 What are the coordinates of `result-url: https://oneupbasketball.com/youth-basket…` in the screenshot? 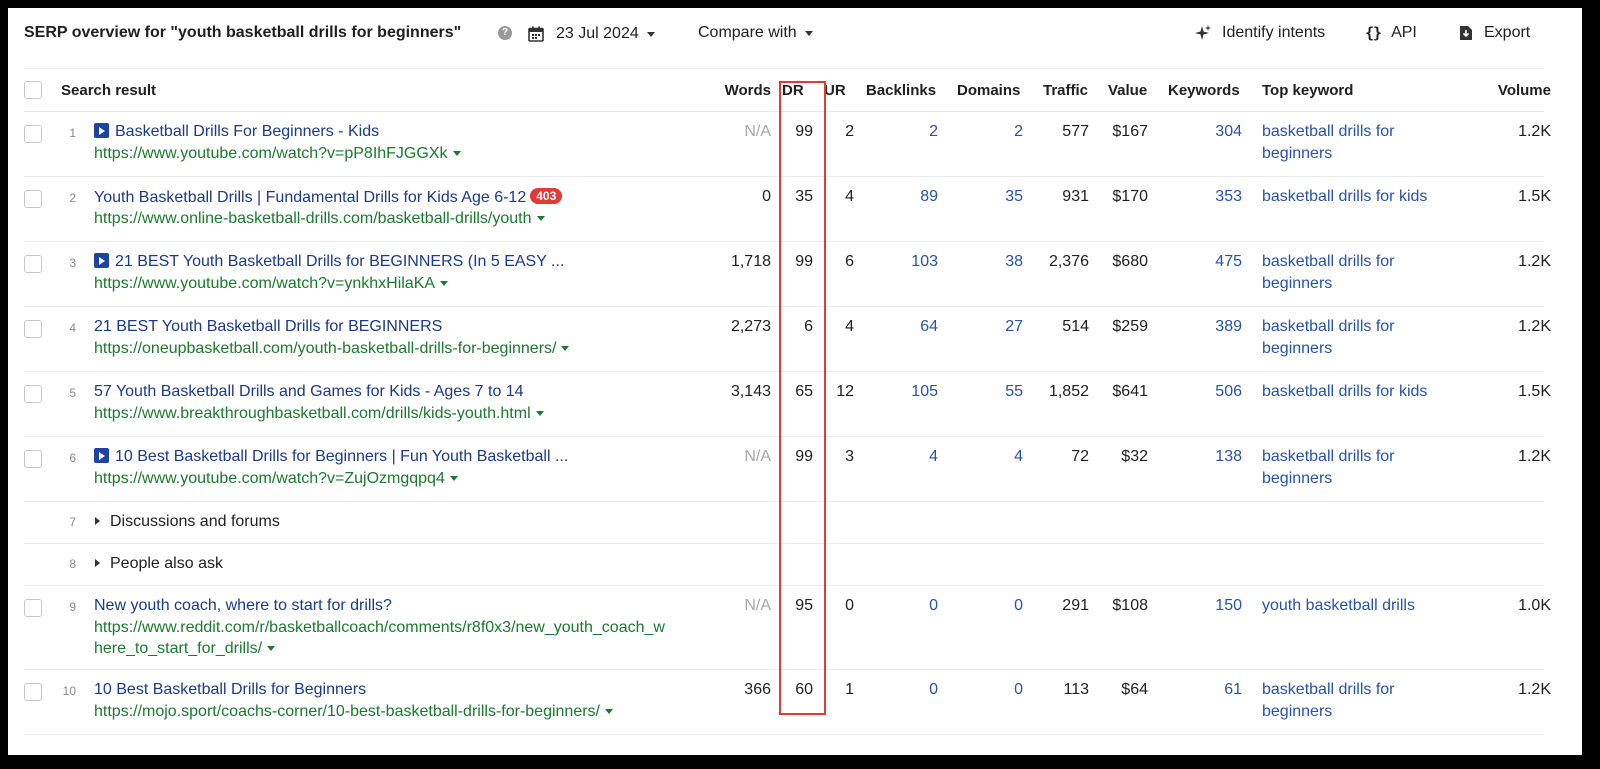 It's located at (332, 349).